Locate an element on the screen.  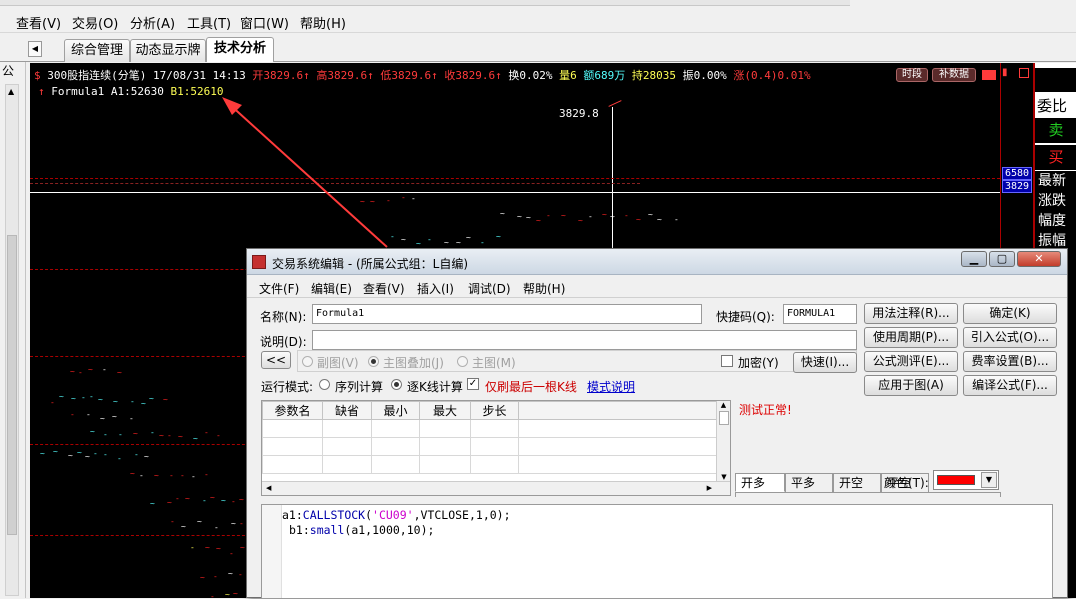
maximize-icon: ▢ is located at coordinates (1002, 259).